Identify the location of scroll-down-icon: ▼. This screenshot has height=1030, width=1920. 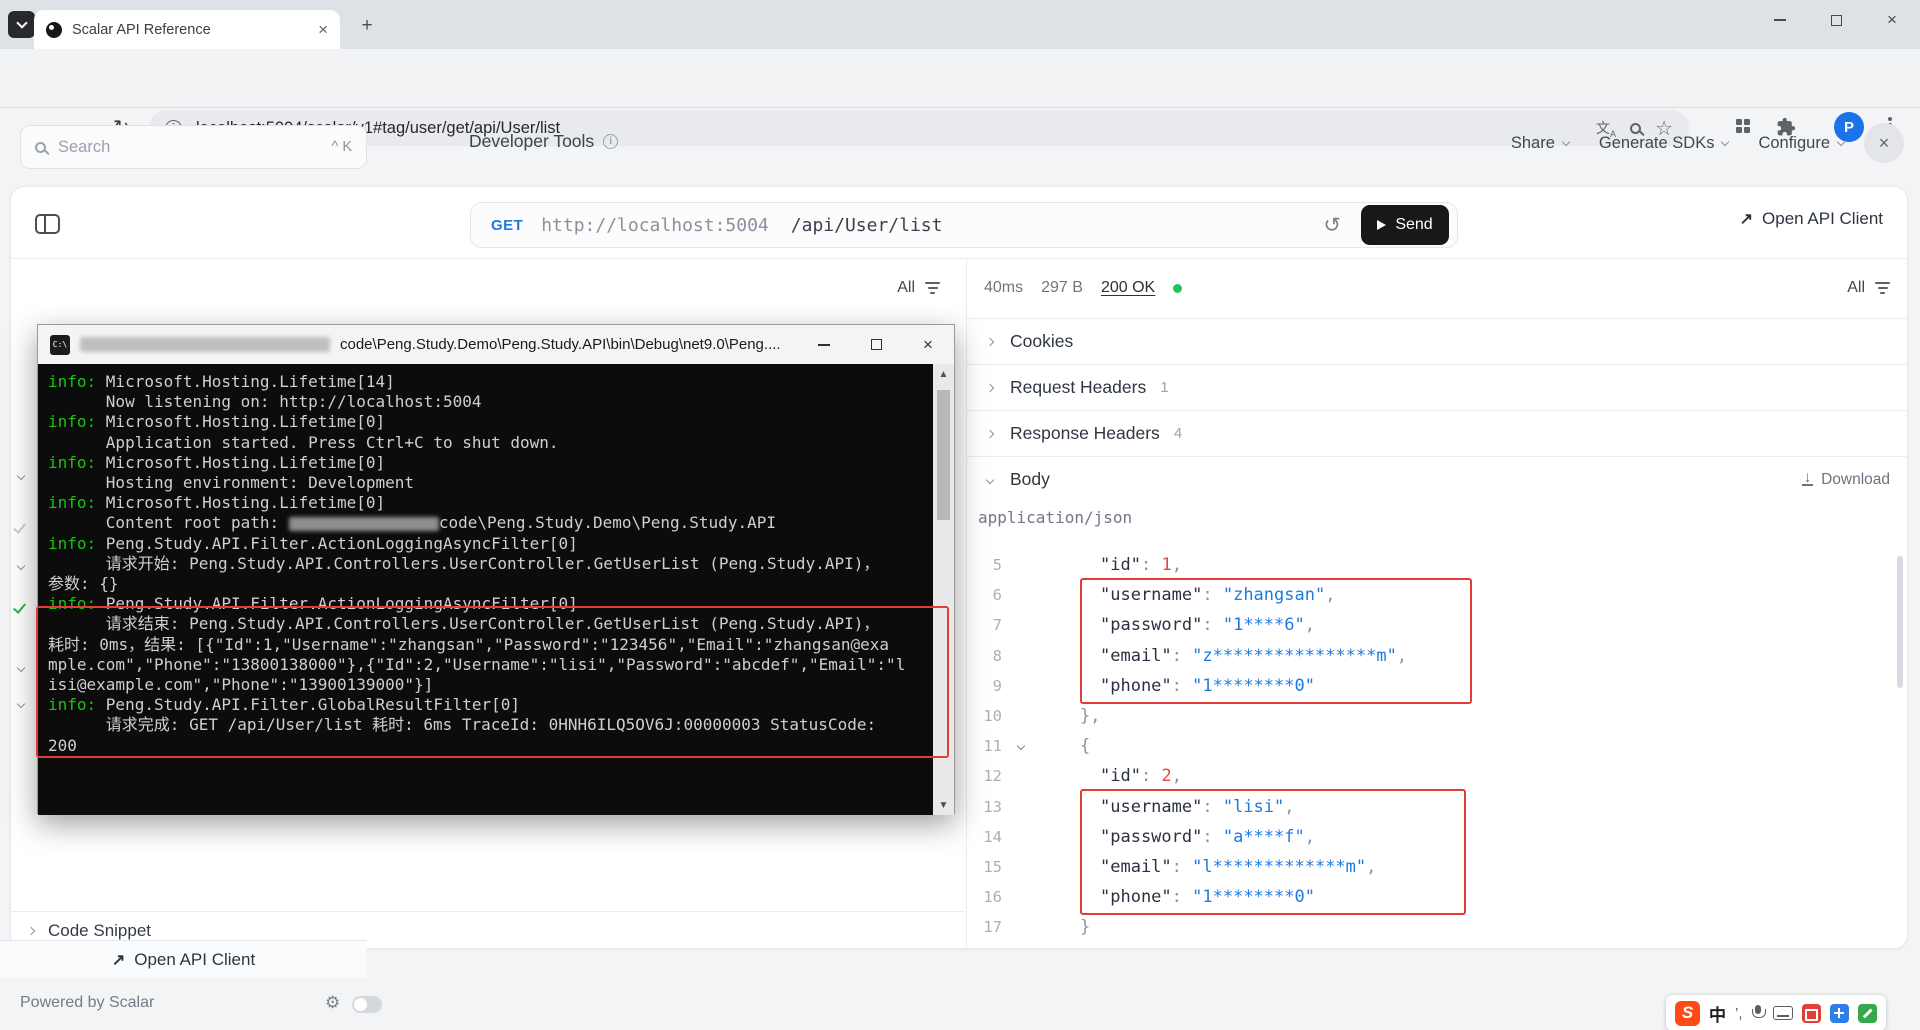
(944, 805).